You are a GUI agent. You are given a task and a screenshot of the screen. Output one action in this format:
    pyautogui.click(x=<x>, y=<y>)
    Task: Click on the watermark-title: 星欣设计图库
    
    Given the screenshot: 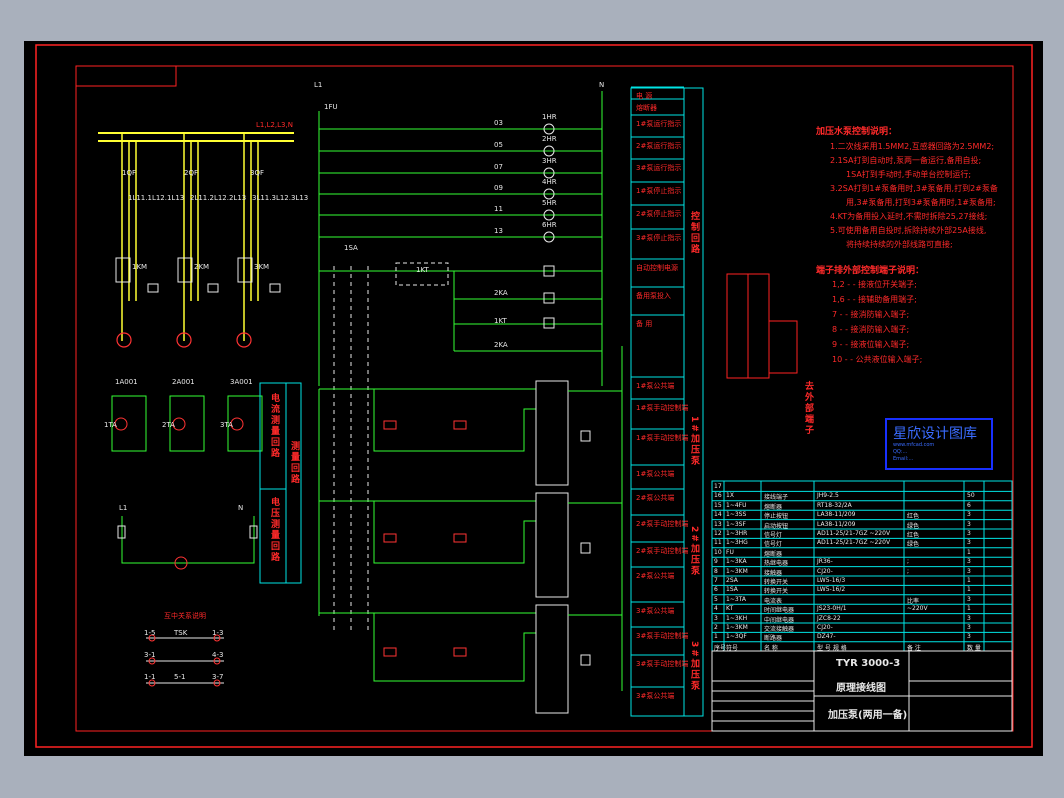 What is the action you would take?
    pyautogui.click(x=935, y=434)
    